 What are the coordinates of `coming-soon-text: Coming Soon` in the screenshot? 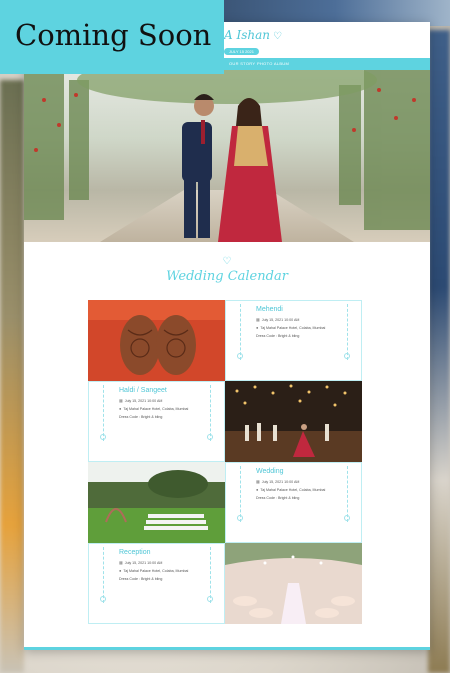 It's located at (113, 35).